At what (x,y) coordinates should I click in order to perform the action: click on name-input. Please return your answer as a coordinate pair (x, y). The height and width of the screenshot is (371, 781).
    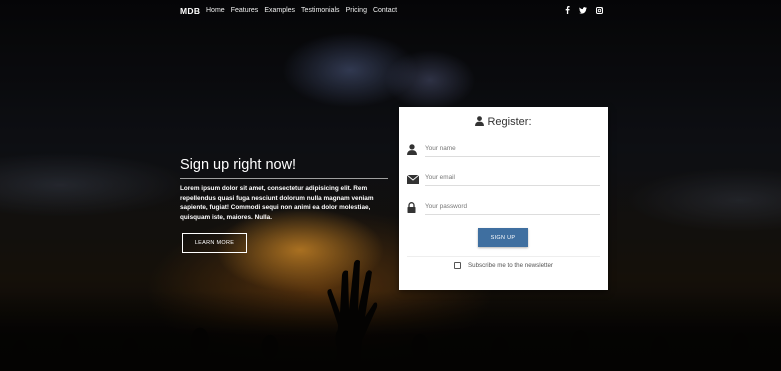
    Looking at the image, I should click on (512, 149).